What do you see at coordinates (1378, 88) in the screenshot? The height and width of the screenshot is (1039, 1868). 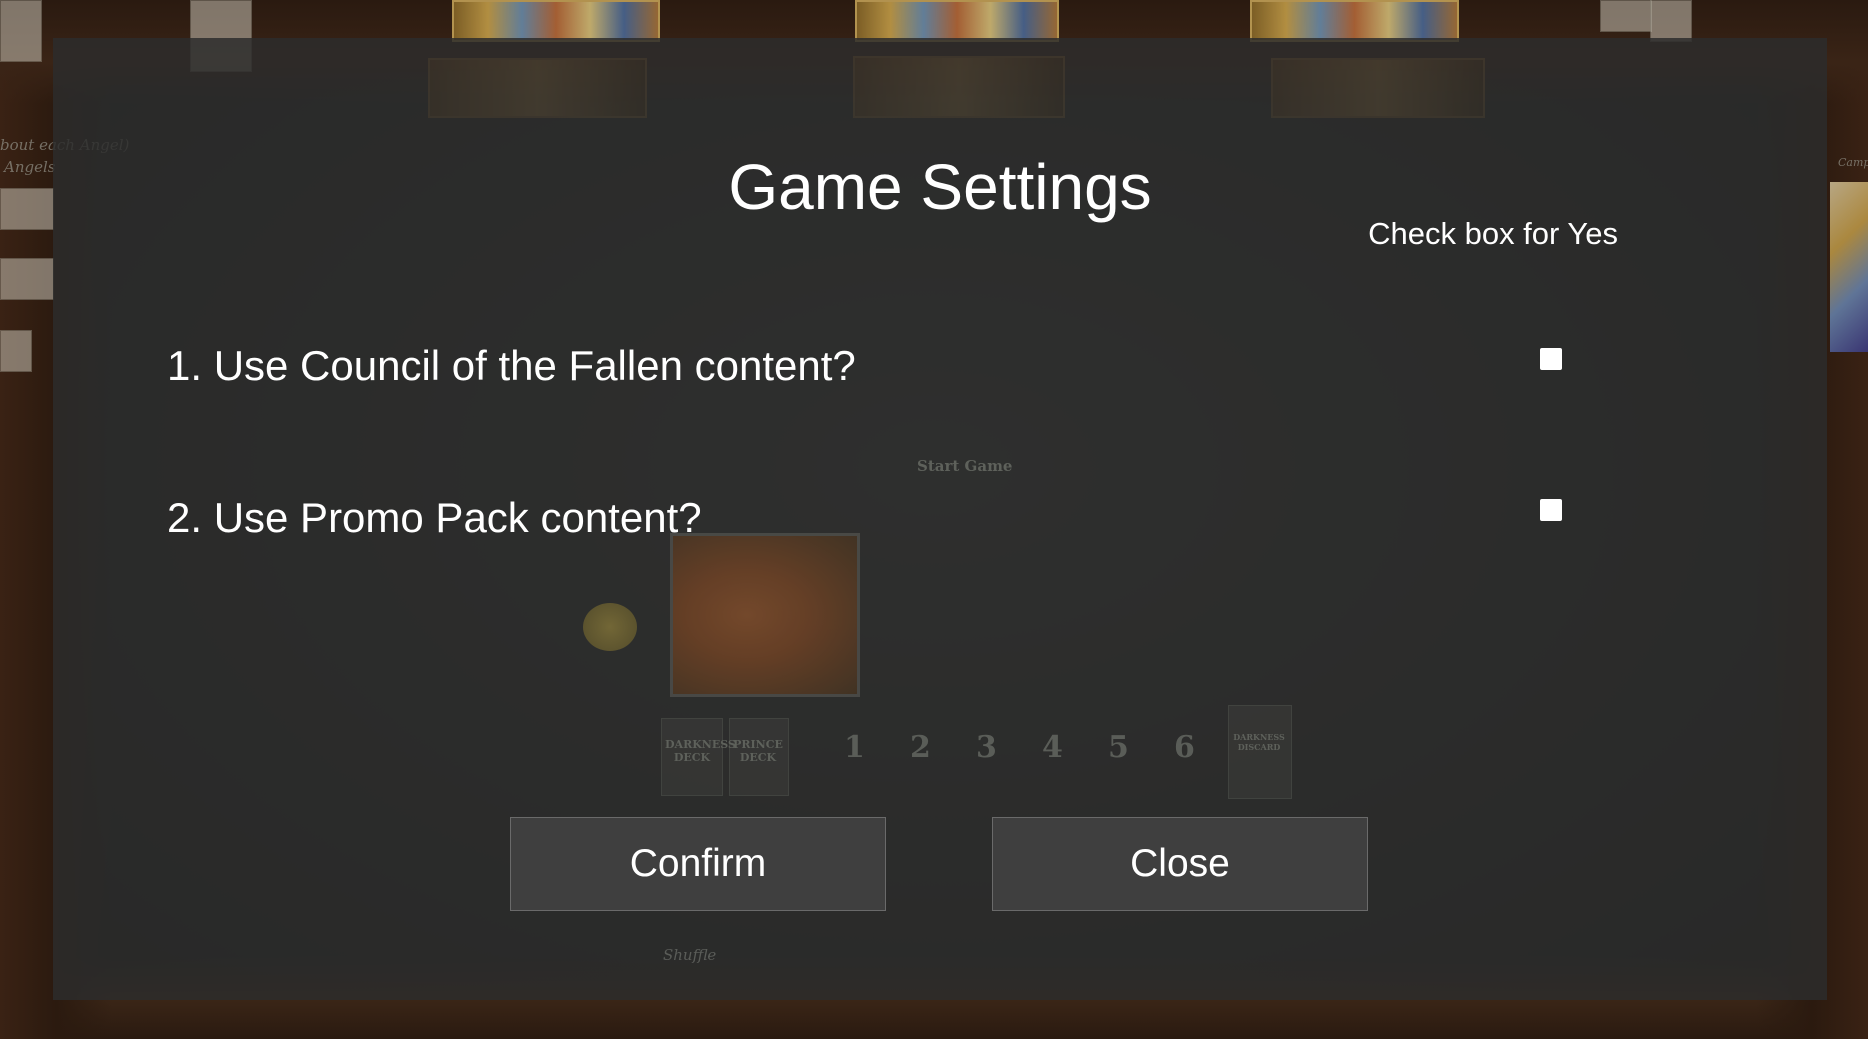 I see `angel-board-right` at bounding box center [1378, 88].